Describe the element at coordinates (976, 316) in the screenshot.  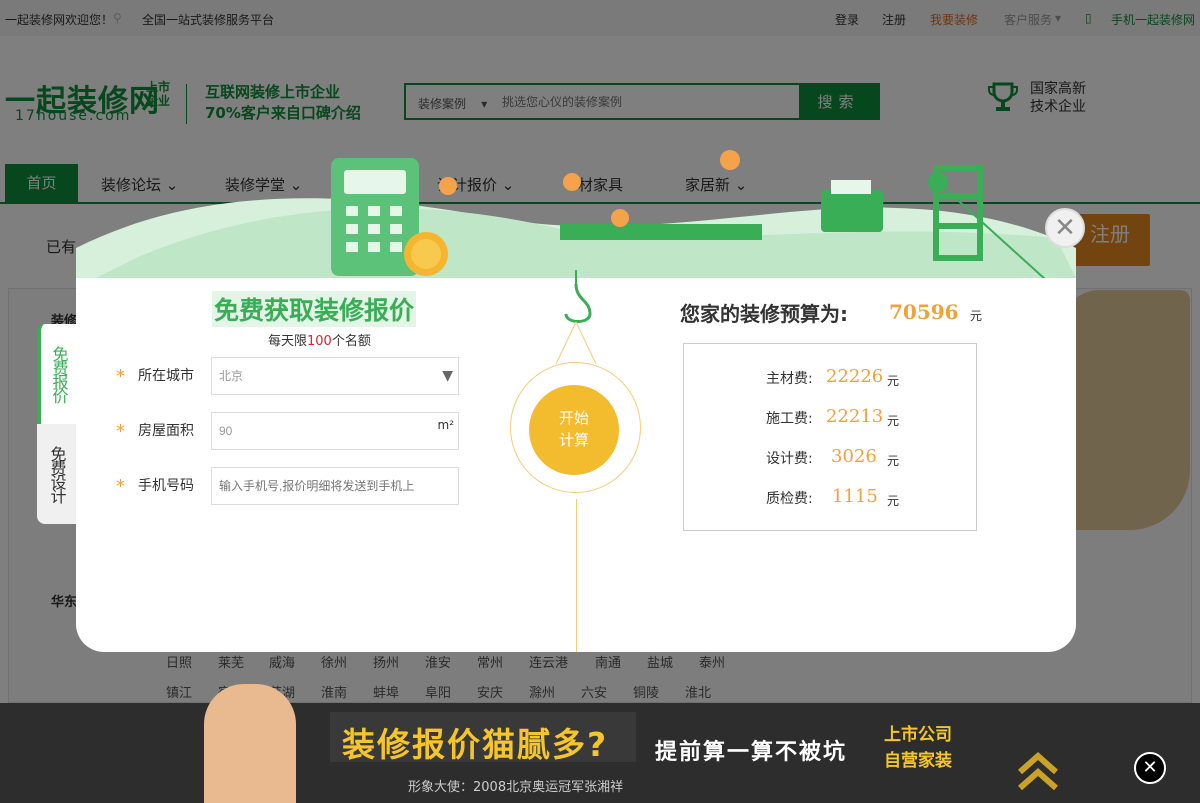
I see `result-total-unit: 元` at that location.